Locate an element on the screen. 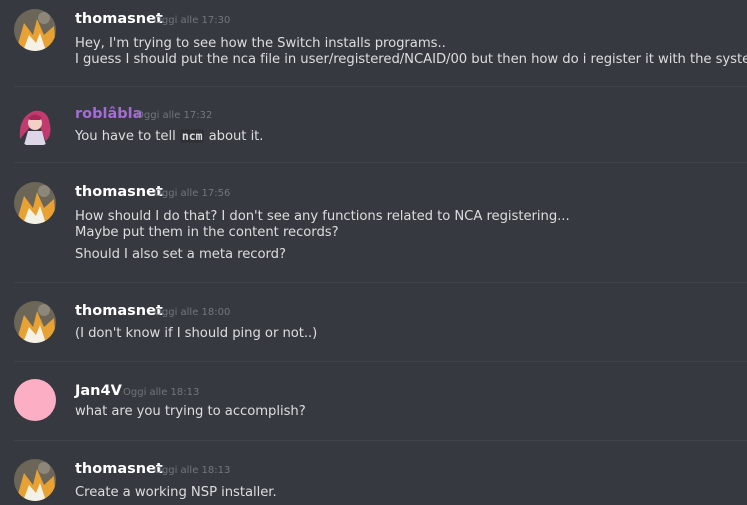  pink-circle-avatar-icon is located at coordinates (35, 400).